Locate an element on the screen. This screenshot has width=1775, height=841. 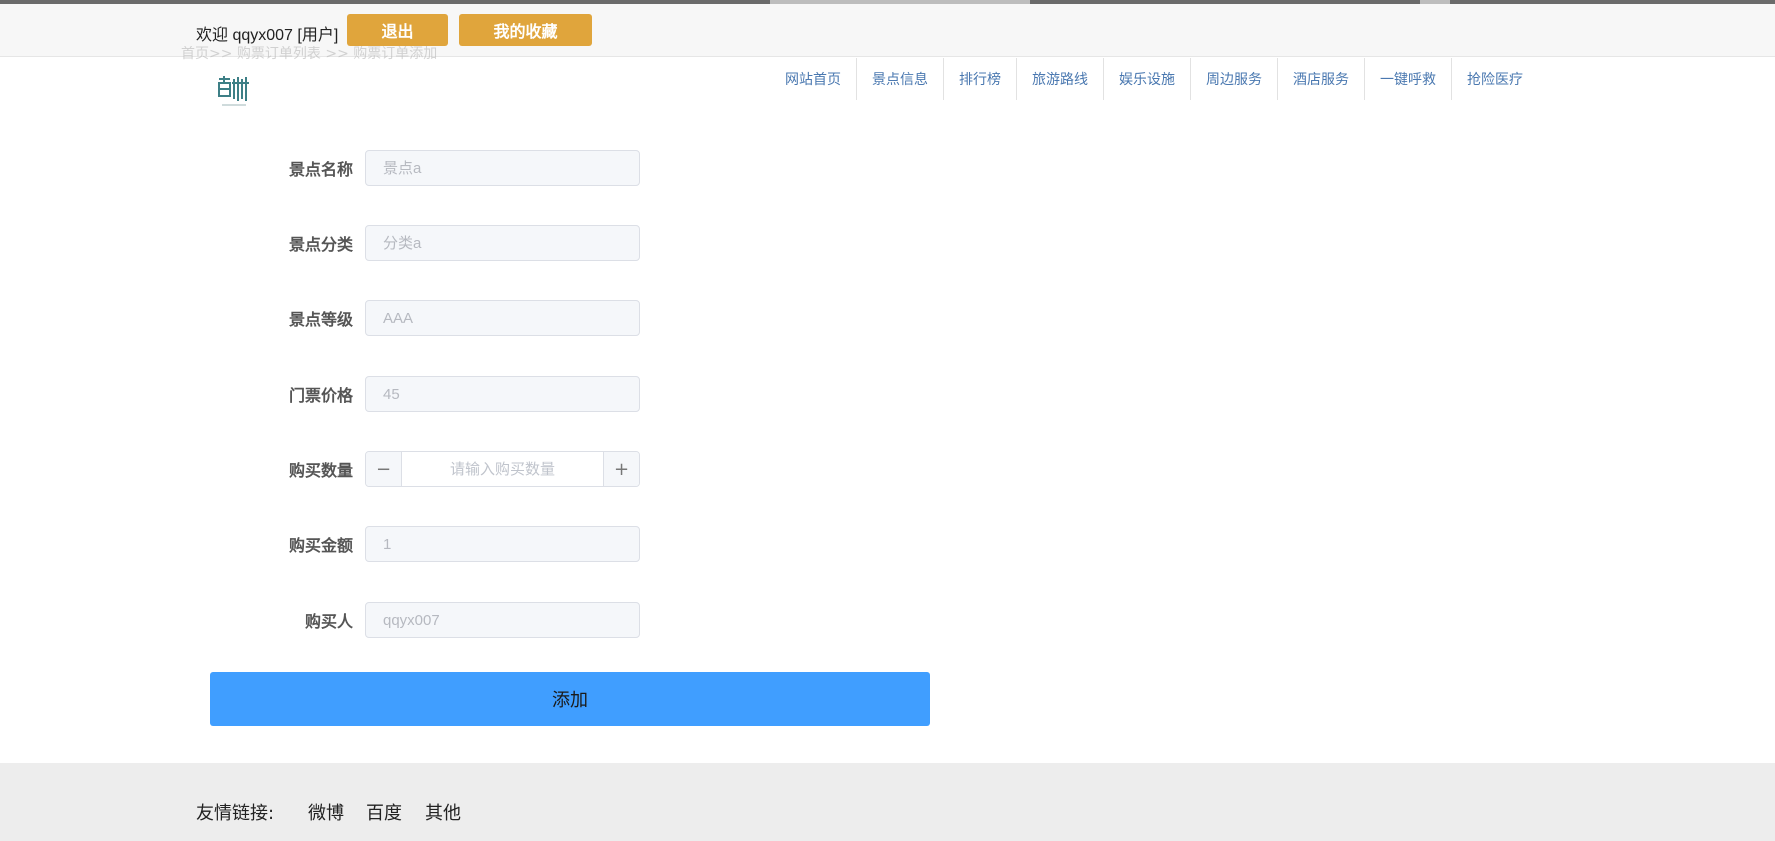
quantity-label: 购买数量 is located at coordinates (320, 470).